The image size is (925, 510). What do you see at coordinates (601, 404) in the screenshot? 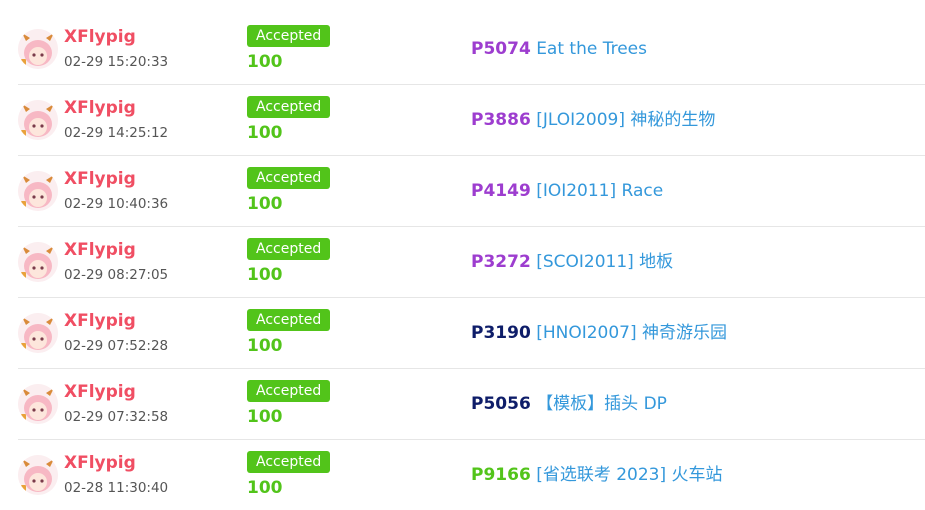
I see `problem-title: 【模板】插头 DP` at bounding box center [601, 404].